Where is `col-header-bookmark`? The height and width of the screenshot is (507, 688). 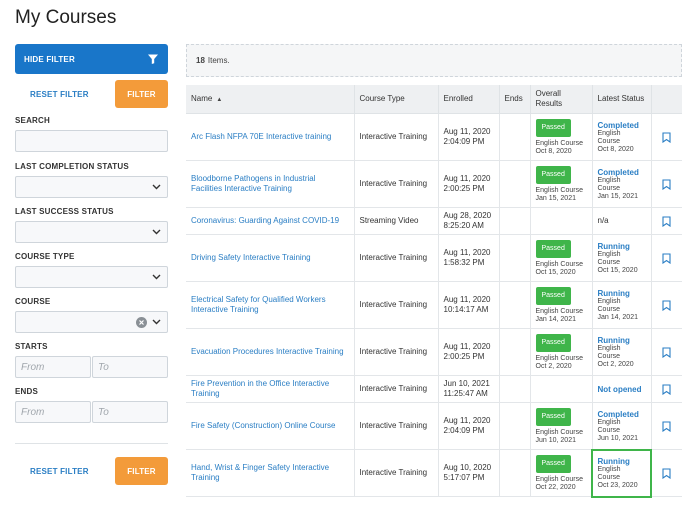 col-header-bookmark is located at coordinates (666, 99).